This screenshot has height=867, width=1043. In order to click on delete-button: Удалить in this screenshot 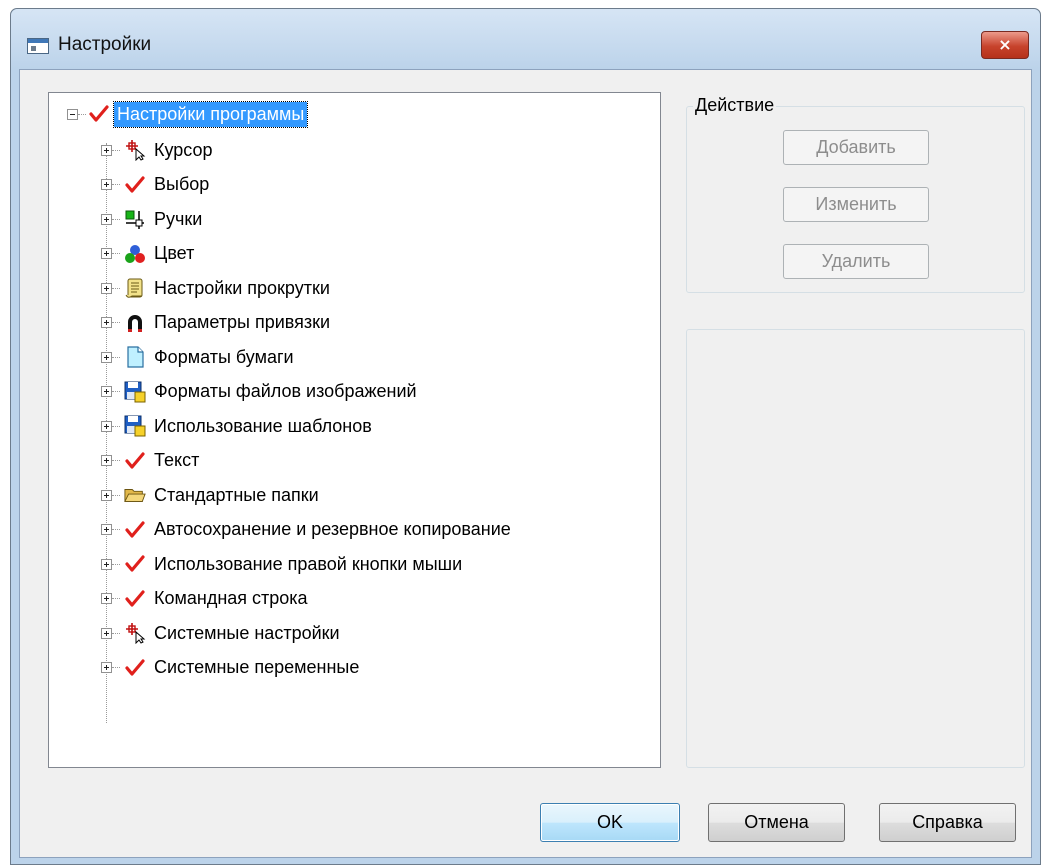, I will do `click(856, 261)`.